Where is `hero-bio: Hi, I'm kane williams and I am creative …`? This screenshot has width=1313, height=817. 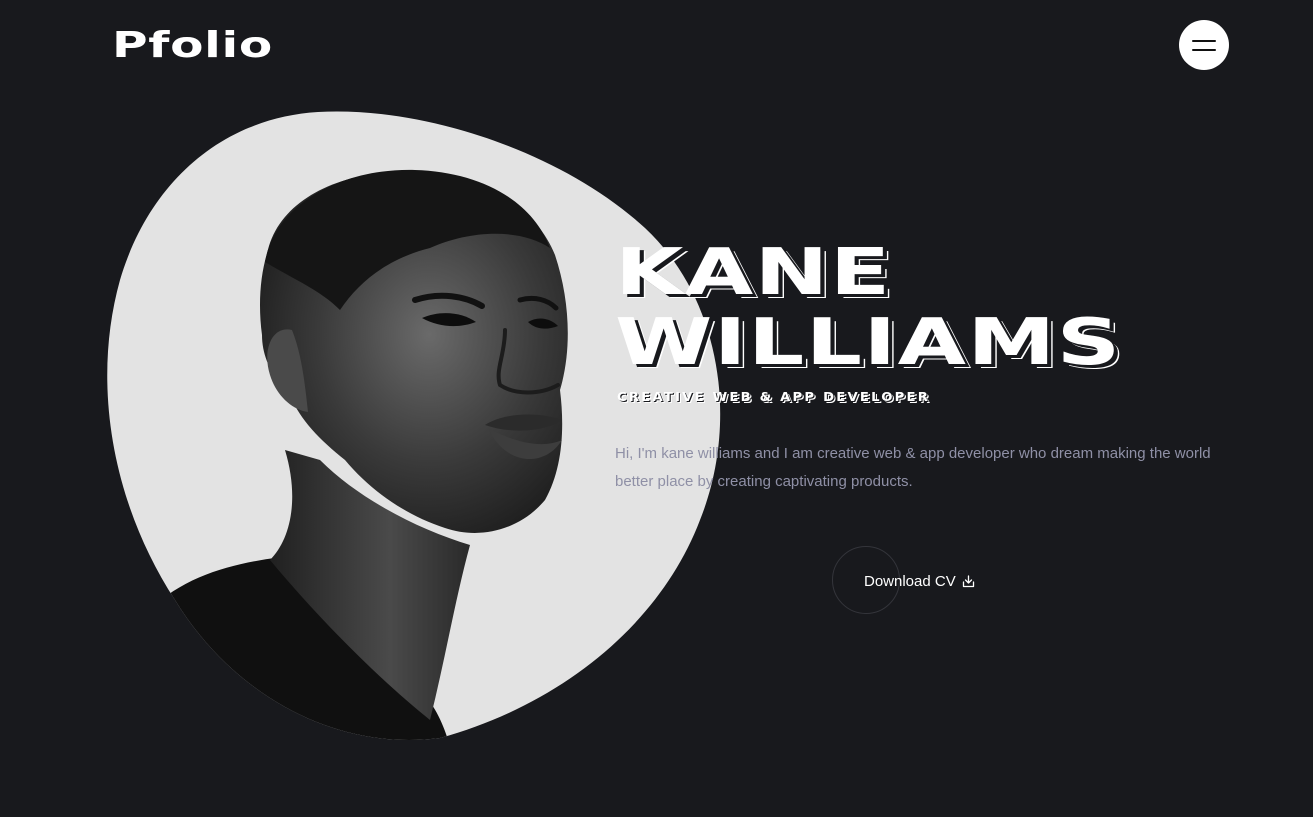
hero-bio: Hi, I'm kane williams and I am creative … is located at coordinates (913, 467).